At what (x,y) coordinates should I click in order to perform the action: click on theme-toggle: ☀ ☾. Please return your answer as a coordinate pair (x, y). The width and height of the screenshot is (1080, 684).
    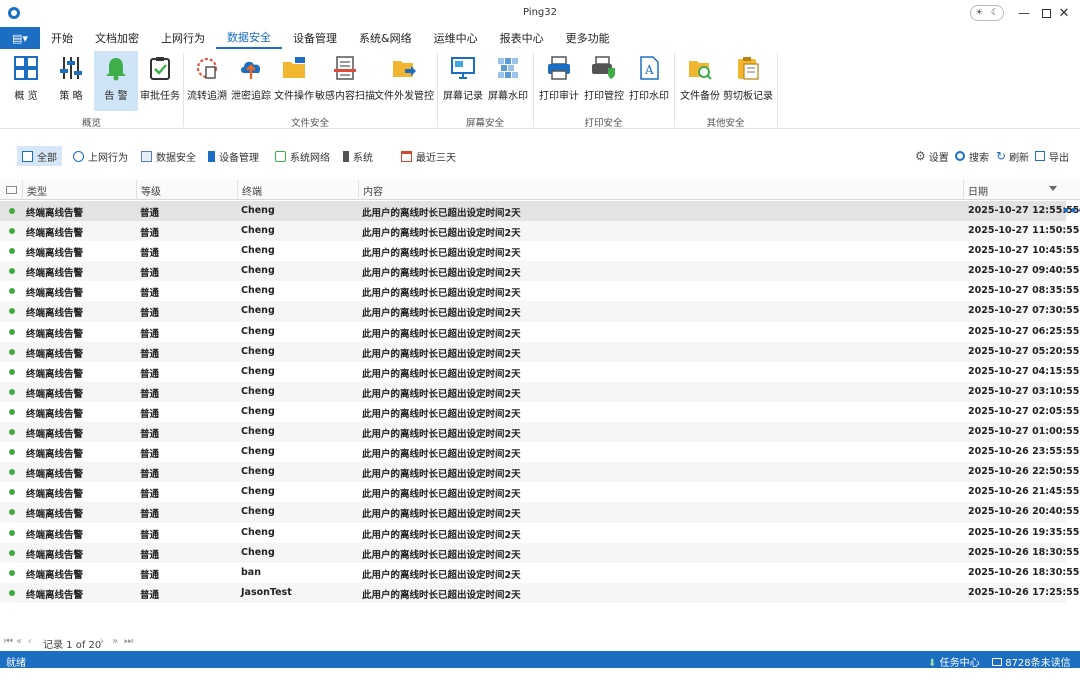
    Looking at the image, I should click on (987, 13).